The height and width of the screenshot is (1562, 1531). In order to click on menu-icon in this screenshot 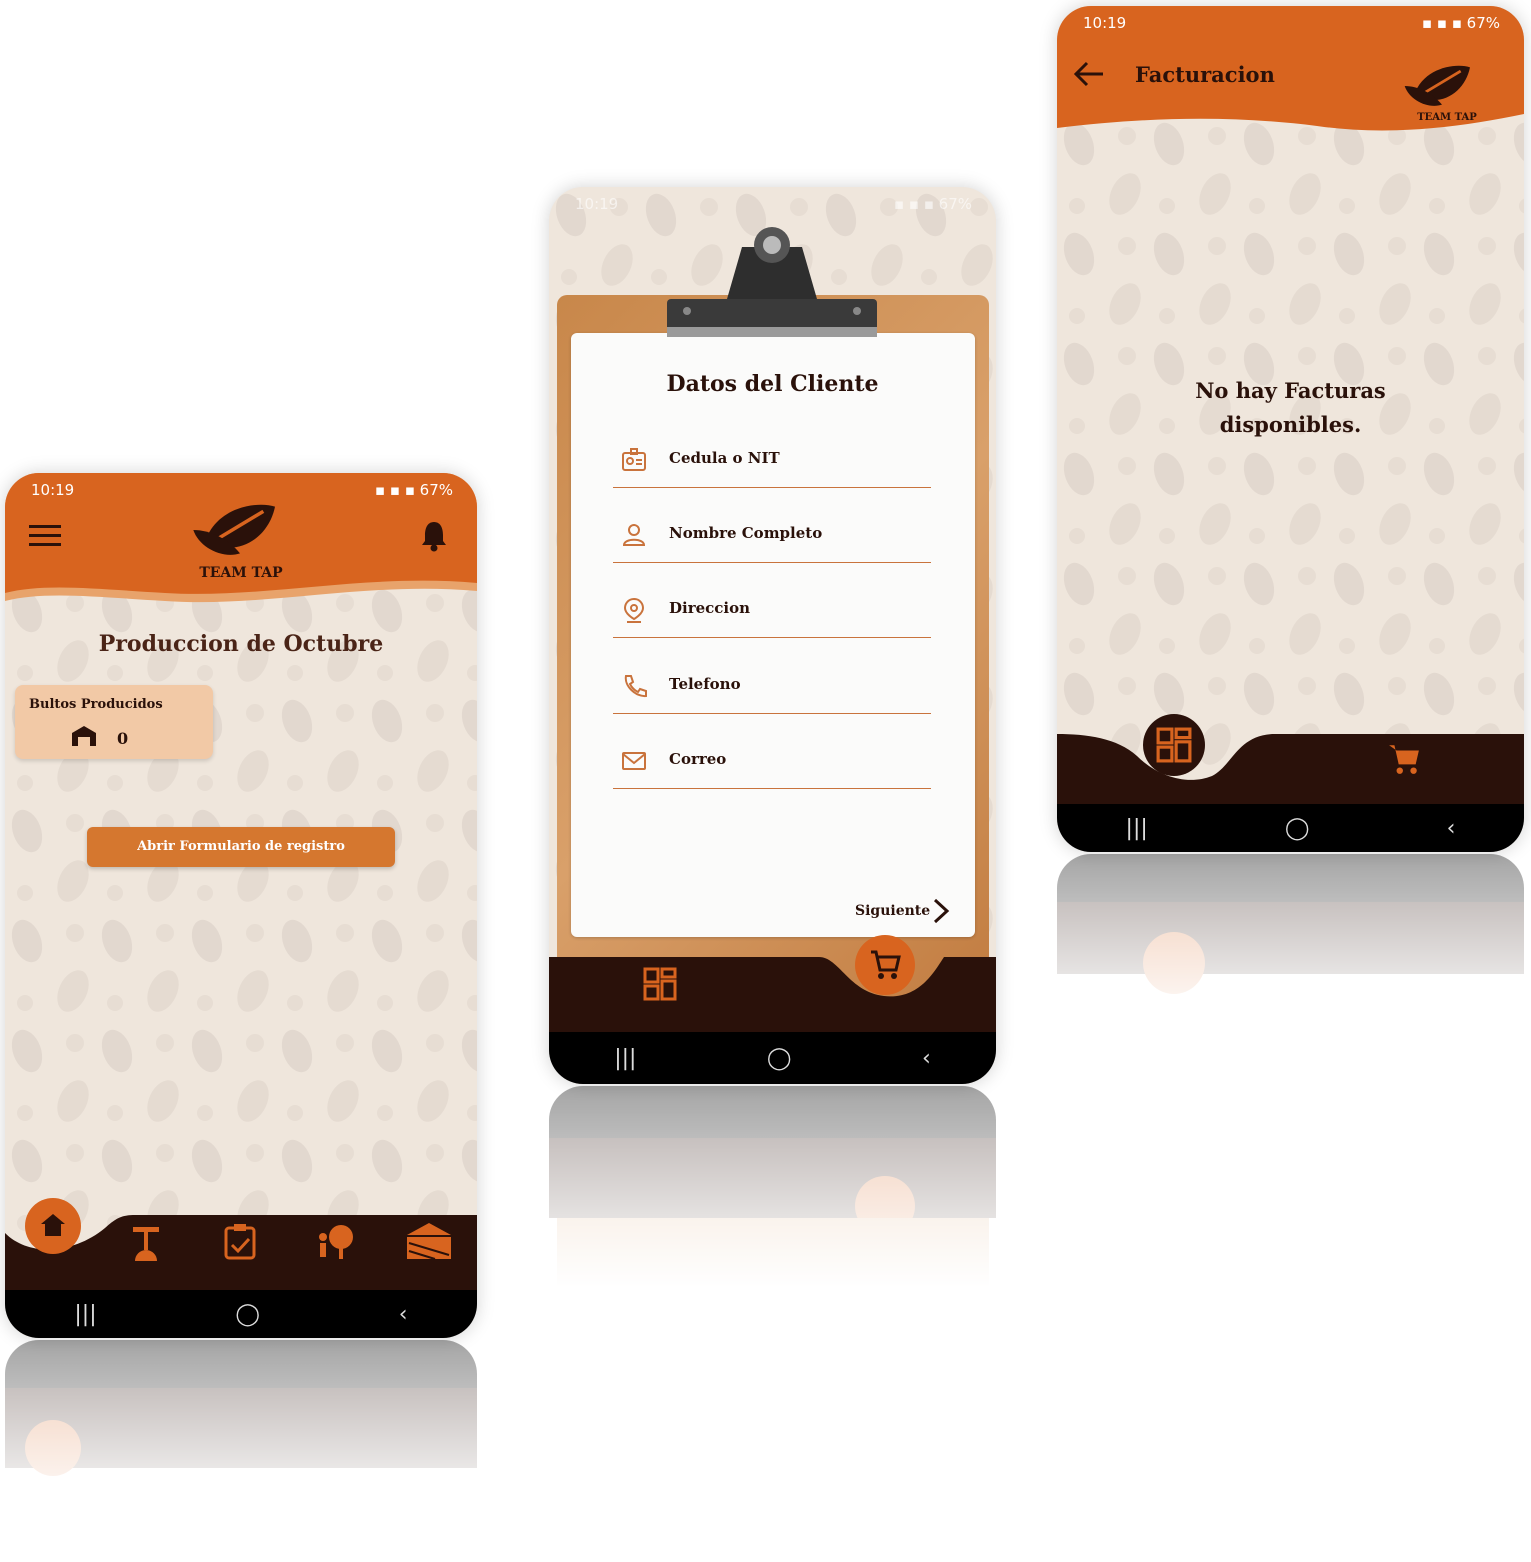, I will do `click(45, 536)`.